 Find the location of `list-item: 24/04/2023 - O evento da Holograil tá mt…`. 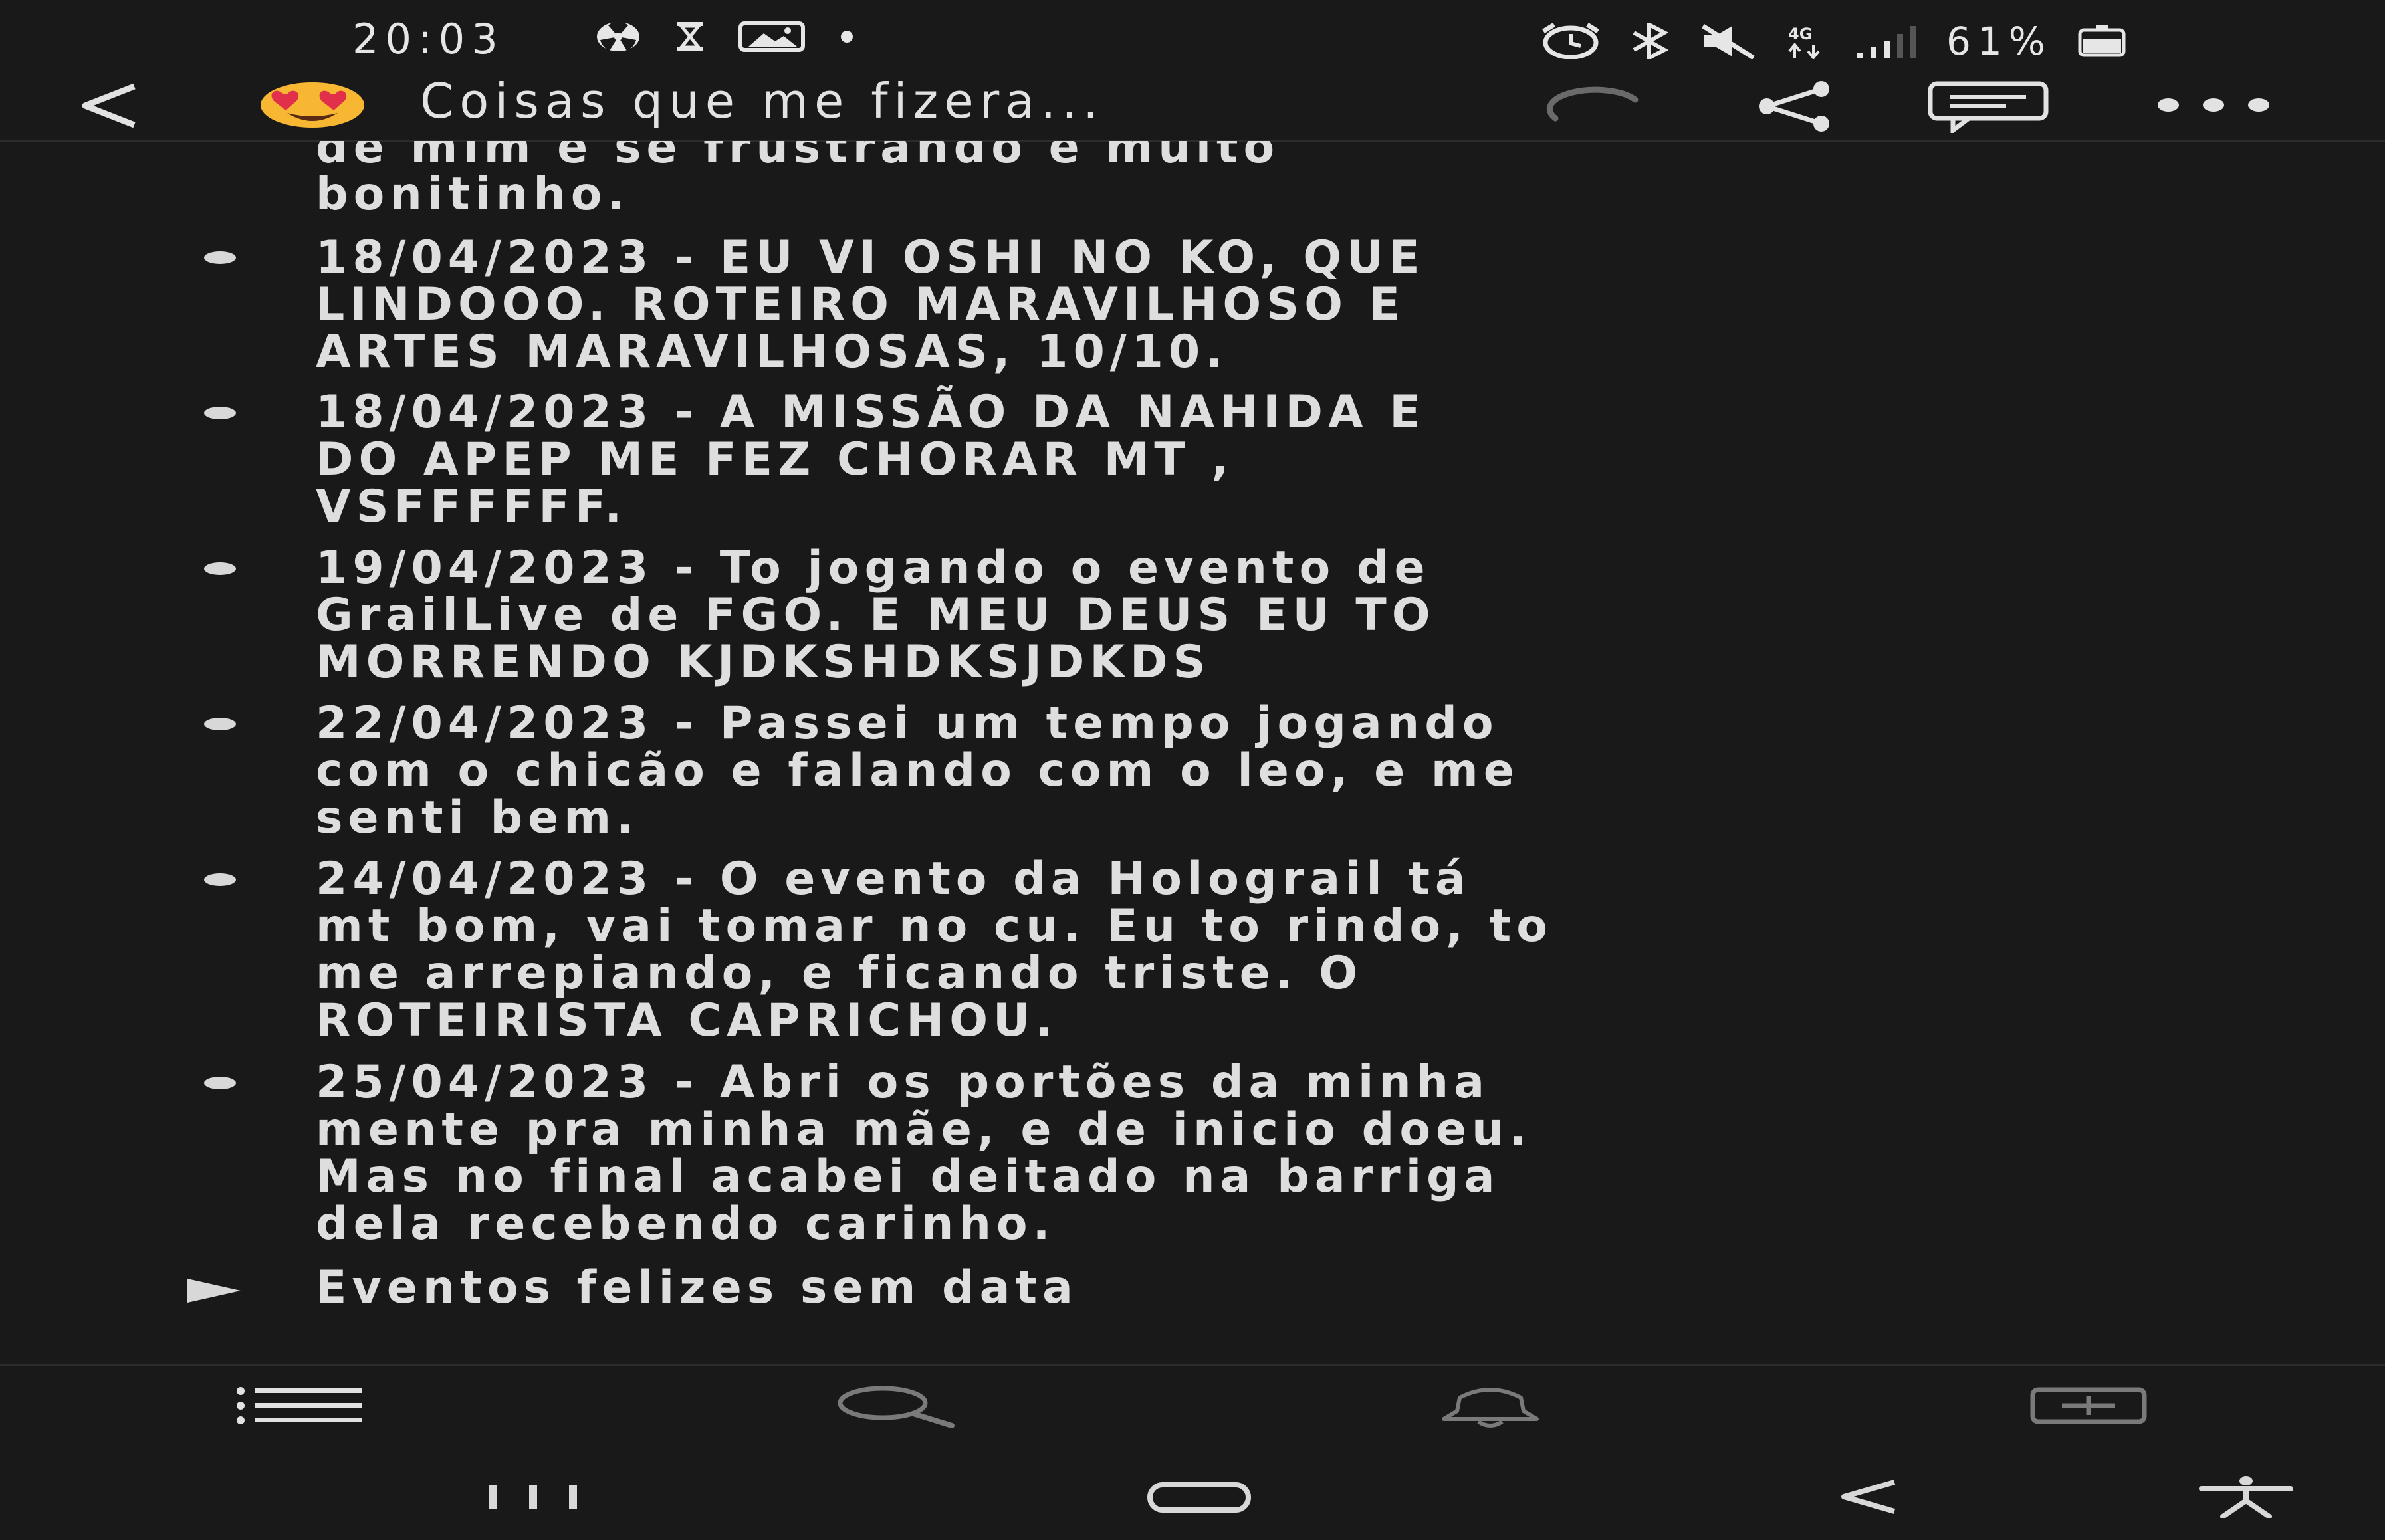

list-item: 24/04/2023 - O evento da Holograil tá mt… is located at coordinates (934, 950).